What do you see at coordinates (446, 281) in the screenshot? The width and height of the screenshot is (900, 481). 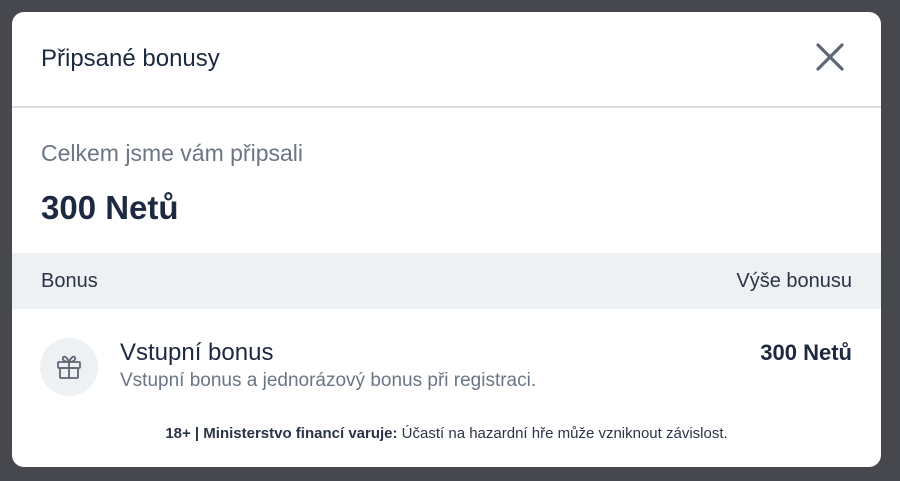 I see `bonus-table-header: Bonus Výše bonusu` at bounding box center [446, 281].